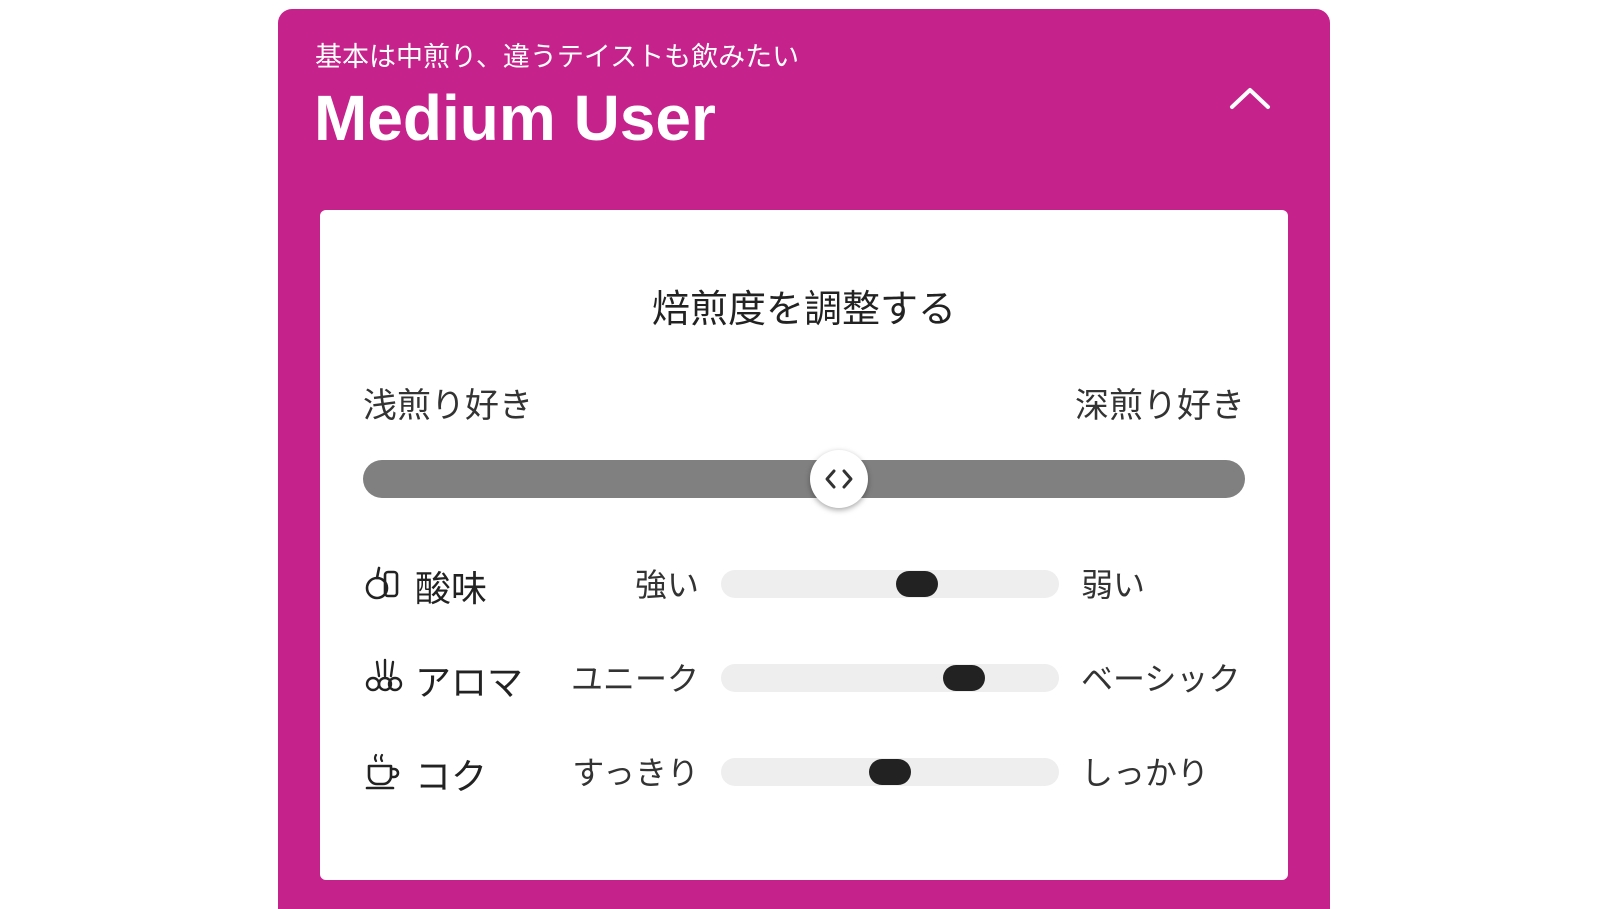 The image size is (1600, 909). Describe the element at coordinates (1160, 406) in the screenshot. I see `roast-dark-label: 深煎り好き` at that location.